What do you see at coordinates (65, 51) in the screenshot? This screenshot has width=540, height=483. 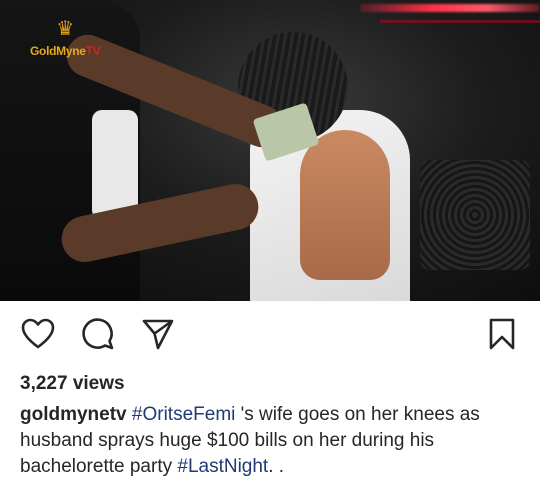 I see `logo-text: GoldMyneTV` at bounding box center [65, 51].